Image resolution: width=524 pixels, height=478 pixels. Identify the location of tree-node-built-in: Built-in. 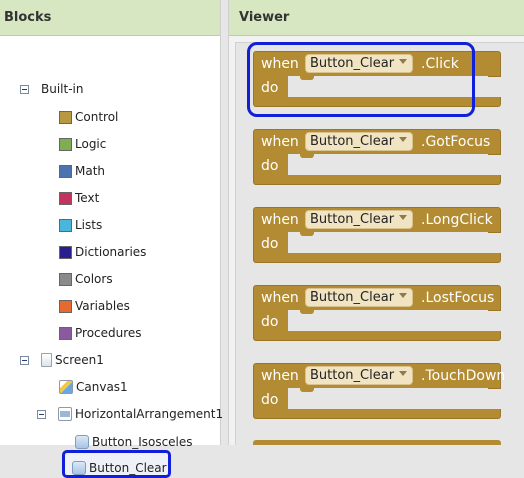
(51, 89).